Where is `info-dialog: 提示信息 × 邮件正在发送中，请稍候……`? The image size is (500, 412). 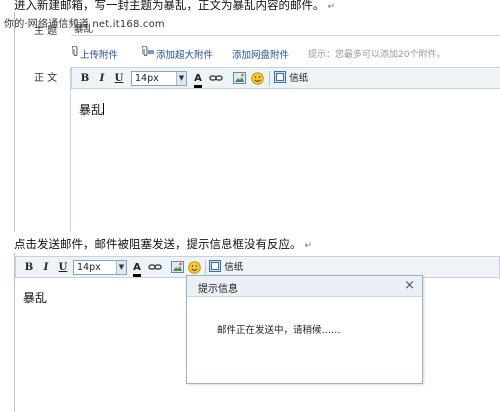
info-dialog: 提示信息 × 邮件正在发送中，请稍候…… is located at coordinates (304, 329).